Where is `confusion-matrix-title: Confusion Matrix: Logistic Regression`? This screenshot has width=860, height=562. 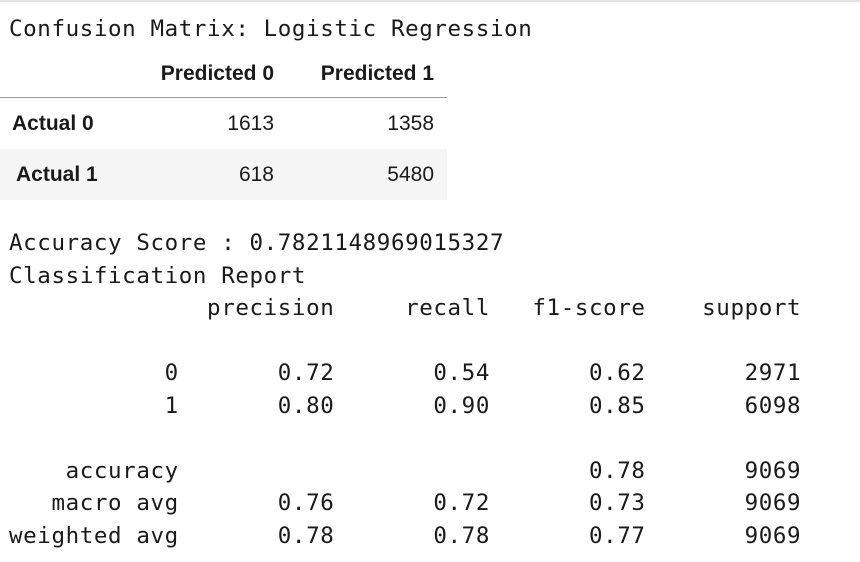 confusion-matrix-title: Confusion Matrix: Logistic Regression is located at coordinates (271, 29).